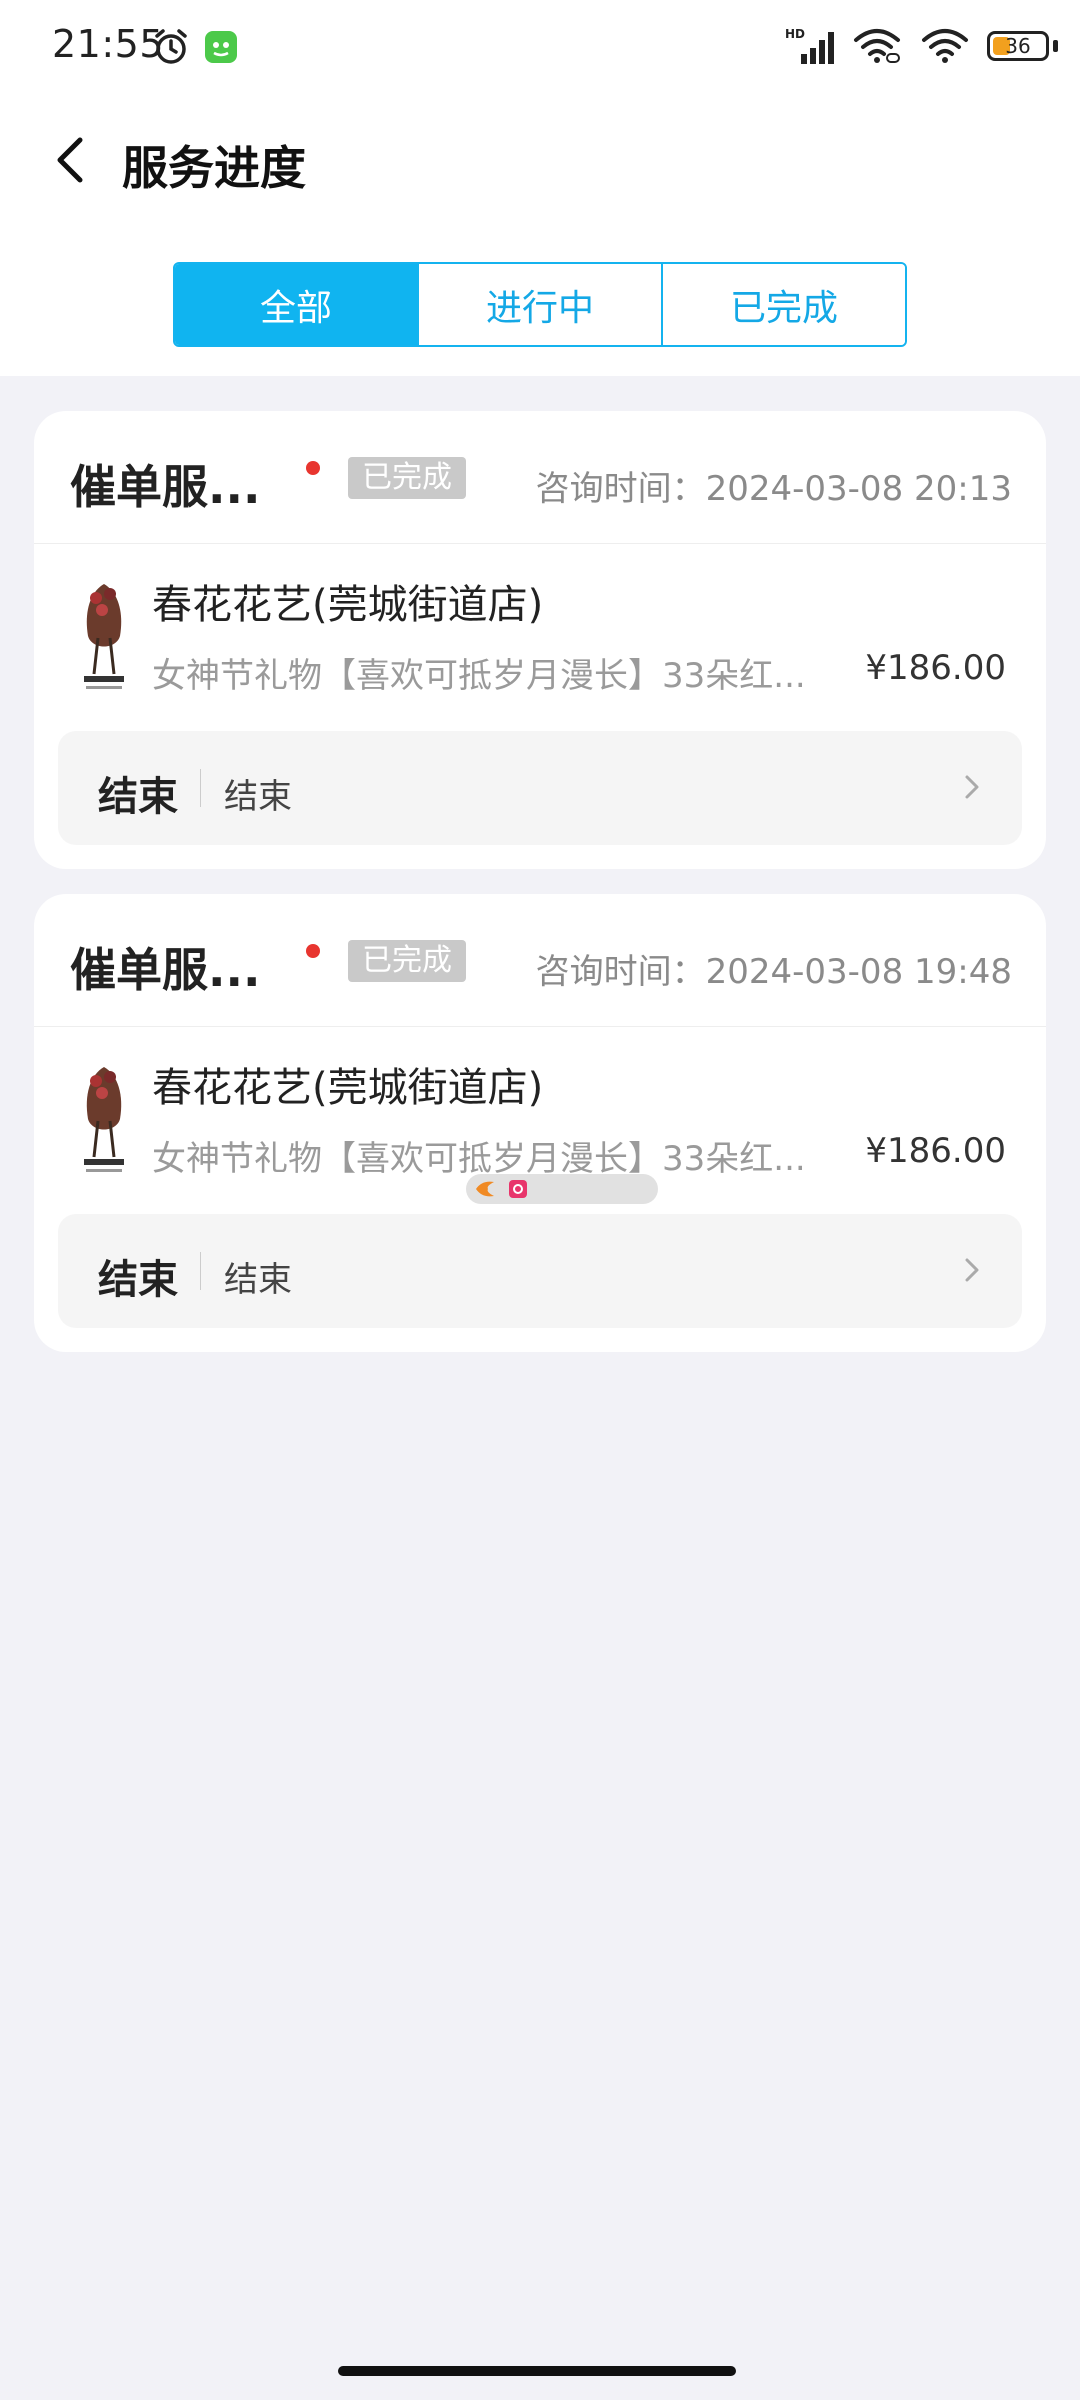 The image size is (1080, 2400). Describe the element at coordinates (783, 304) in the screenshot. I see `tab-completed: 已完成` at that location.